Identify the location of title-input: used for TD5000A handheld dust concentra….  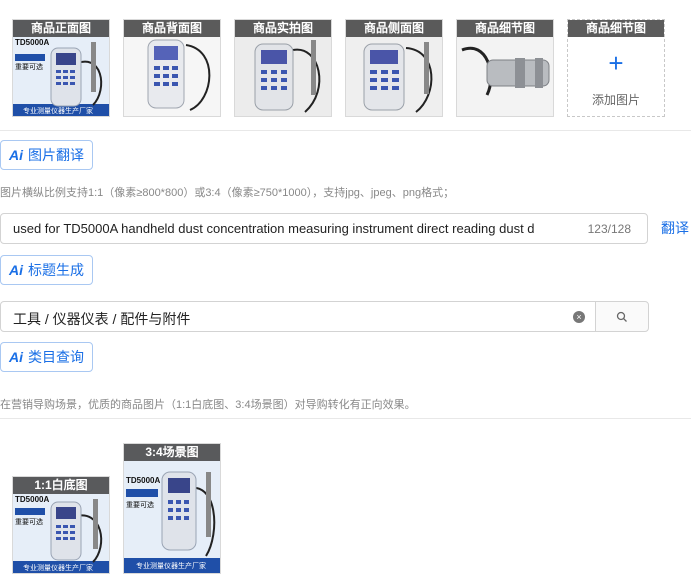
(324, 228).